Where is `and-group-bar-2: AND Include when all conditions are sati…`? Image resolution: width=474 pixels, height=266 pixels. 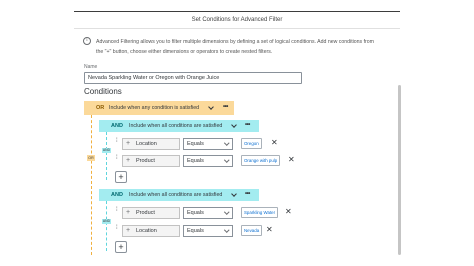 and-group-bar-2: AND Include when all conditions are sati… is located at coordinates (179, 195).